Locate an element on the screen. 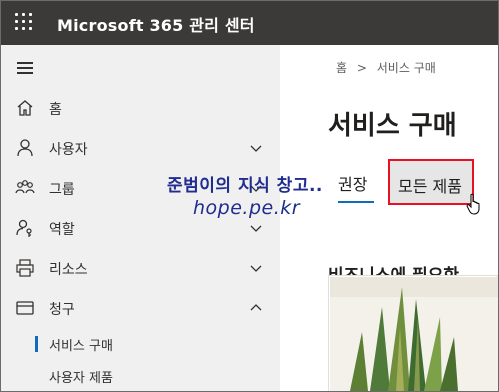 The width and height of the screenshot is (499, 392). sidebar-item-resources: 리소스 is located at coordinates (140, 268).